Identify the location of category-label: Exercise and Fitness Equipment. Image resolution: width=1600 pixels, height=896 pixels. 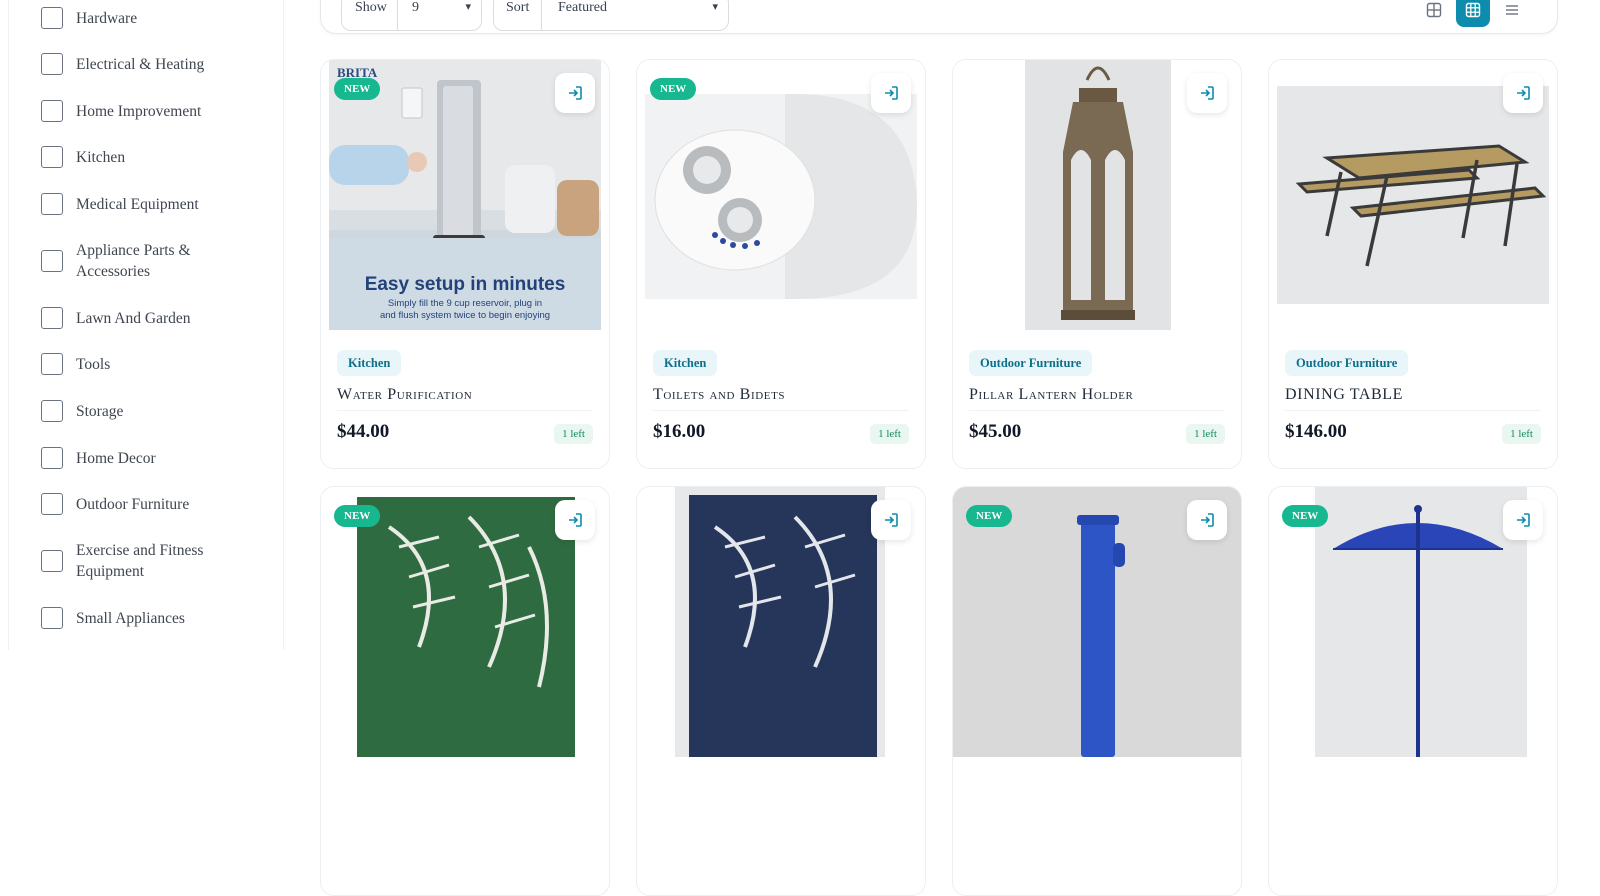
(140, 561).